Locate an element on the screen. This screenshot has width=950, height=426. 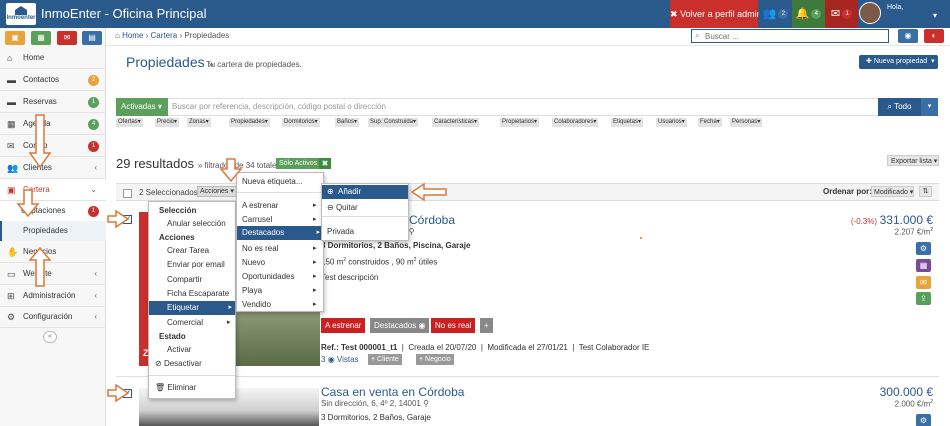
sidebar-item-cartera: ▣ Cartera ⌄ is located at coordinates (53, 190).